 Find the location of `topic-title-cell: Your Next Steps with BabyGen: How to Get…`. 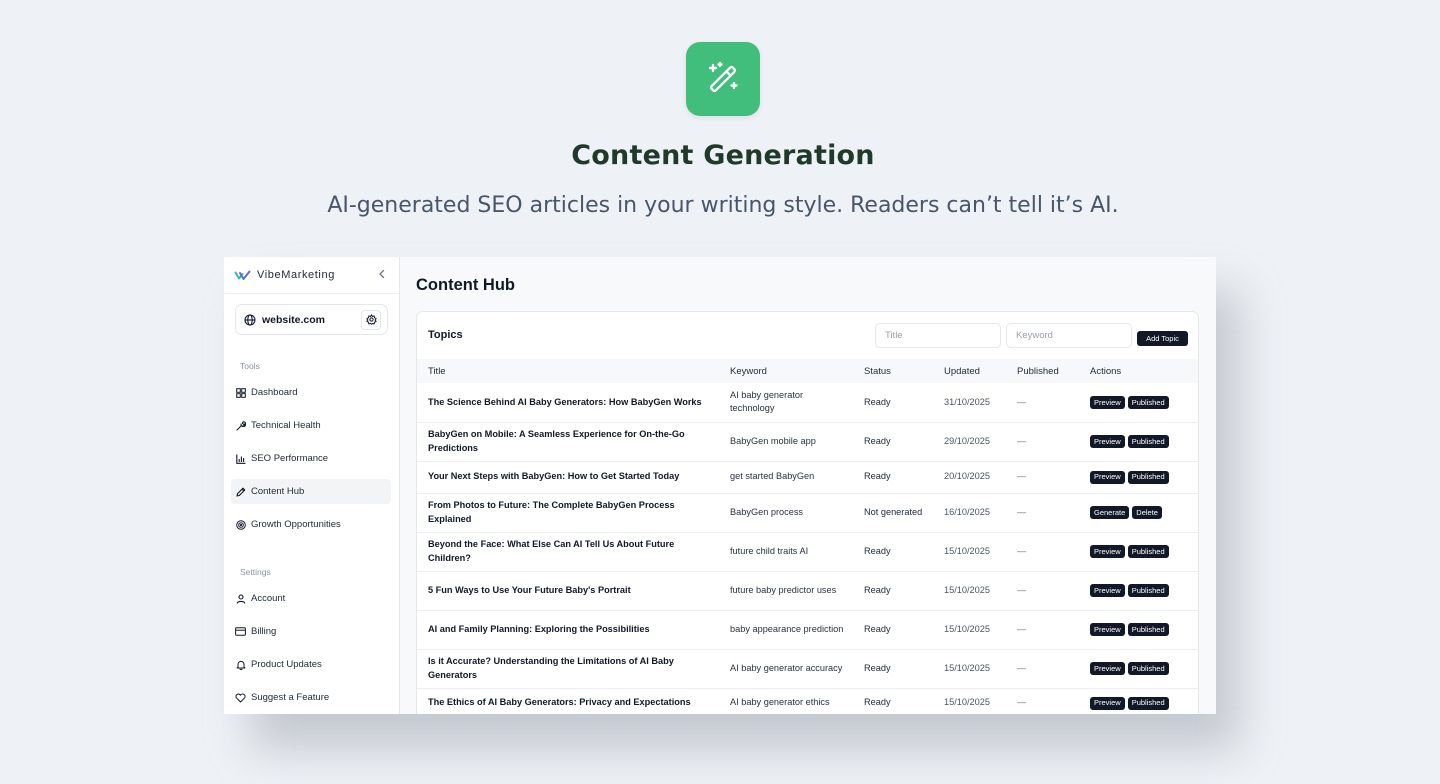

topic-title-cell: Your Next Steps with BabyGen: How to Get… is located at coordinates (554, 476).